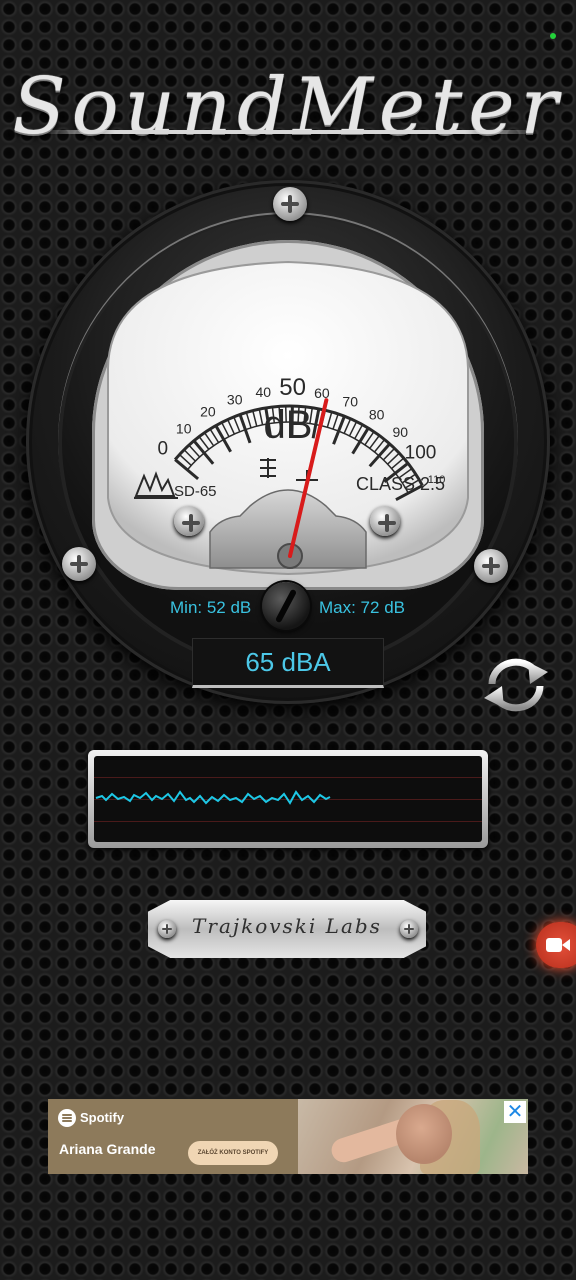 This screenshot has width=576, height=1280. I want to click on scale-label: 20, so click(208, 412).